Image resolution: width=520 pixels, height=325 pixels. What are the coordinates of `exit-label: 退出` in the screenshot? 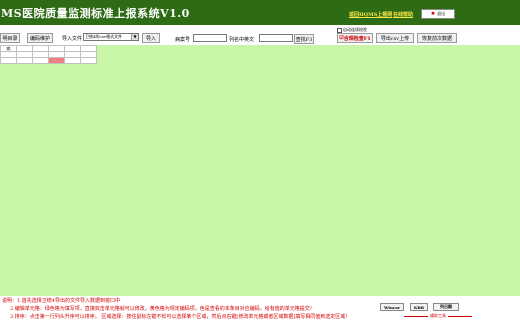 It's located at (441, 13).